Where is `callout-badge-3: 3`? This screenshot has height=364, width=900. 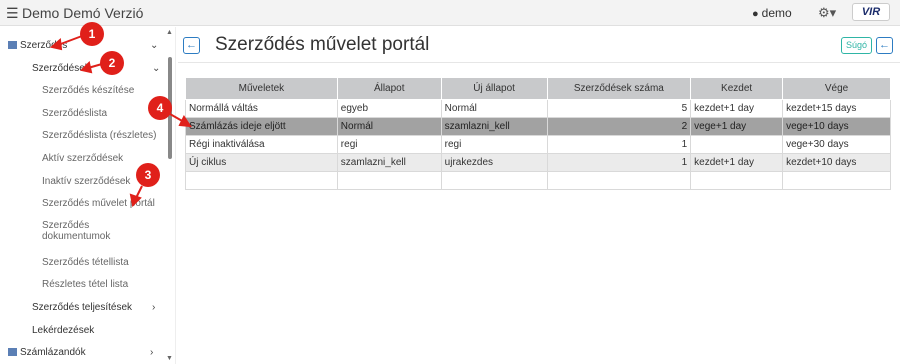
callout-badge-3: 3 is located at coordinates (148, 175).